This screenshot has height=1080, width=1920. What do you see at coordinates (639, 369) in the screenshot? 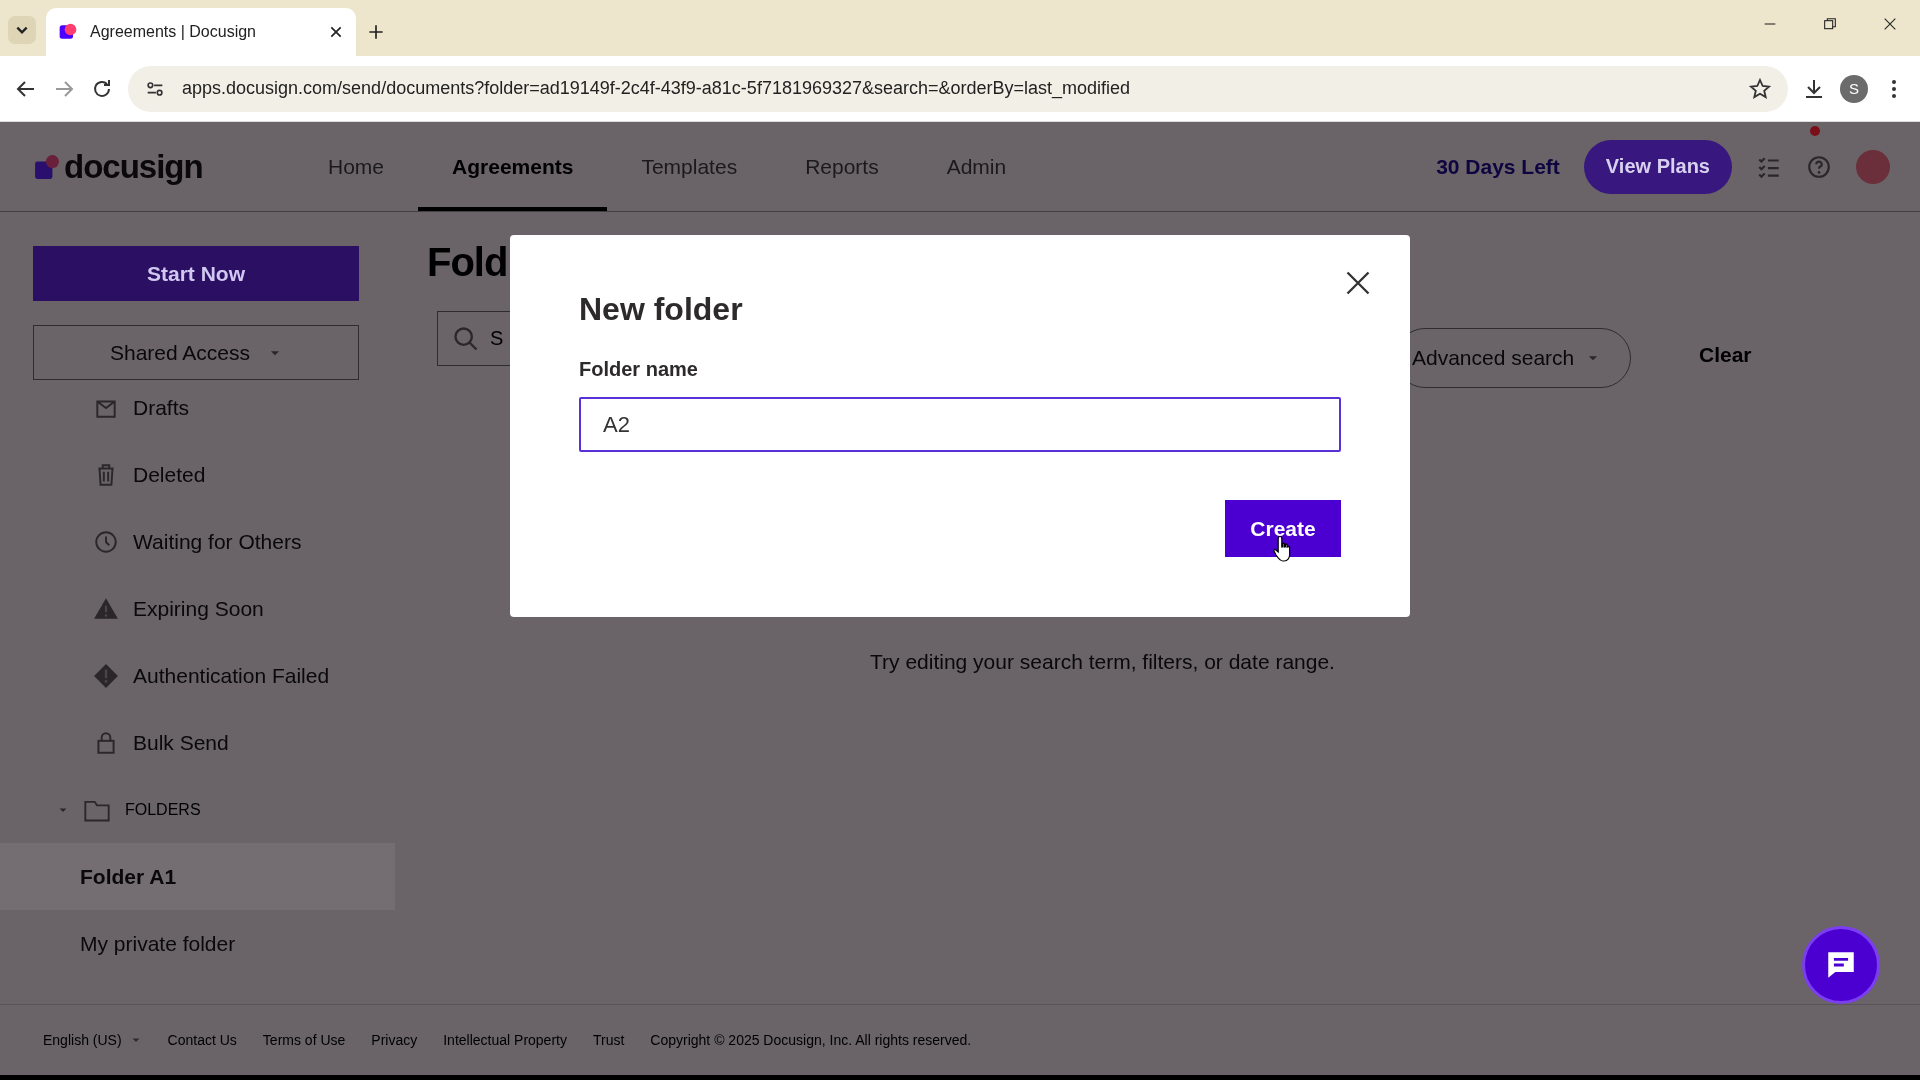
I see `field-label: Folder name` at bounding box center [639, 369].